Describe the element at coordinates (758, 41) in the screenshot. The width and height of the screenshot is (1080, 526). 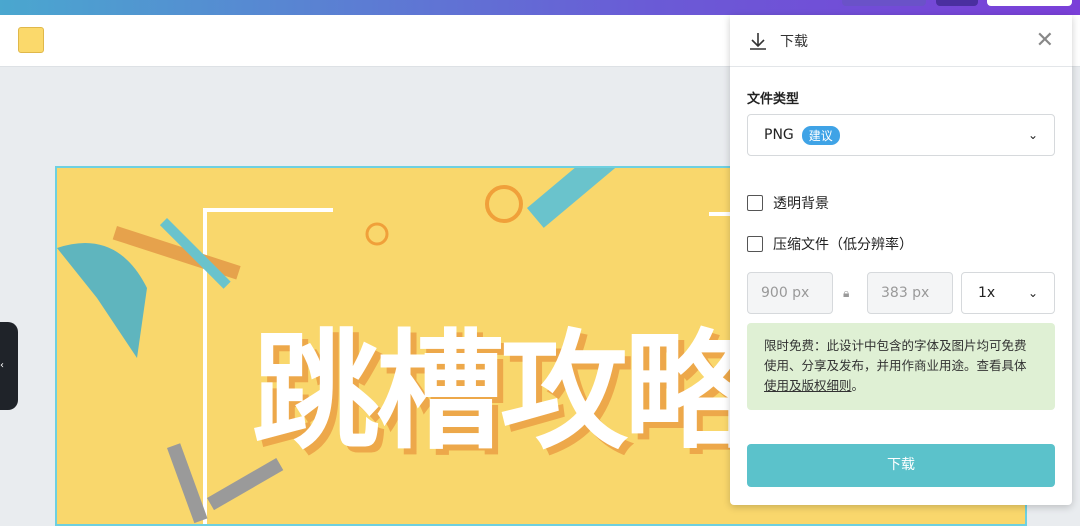
I see `download-icon` at that location.